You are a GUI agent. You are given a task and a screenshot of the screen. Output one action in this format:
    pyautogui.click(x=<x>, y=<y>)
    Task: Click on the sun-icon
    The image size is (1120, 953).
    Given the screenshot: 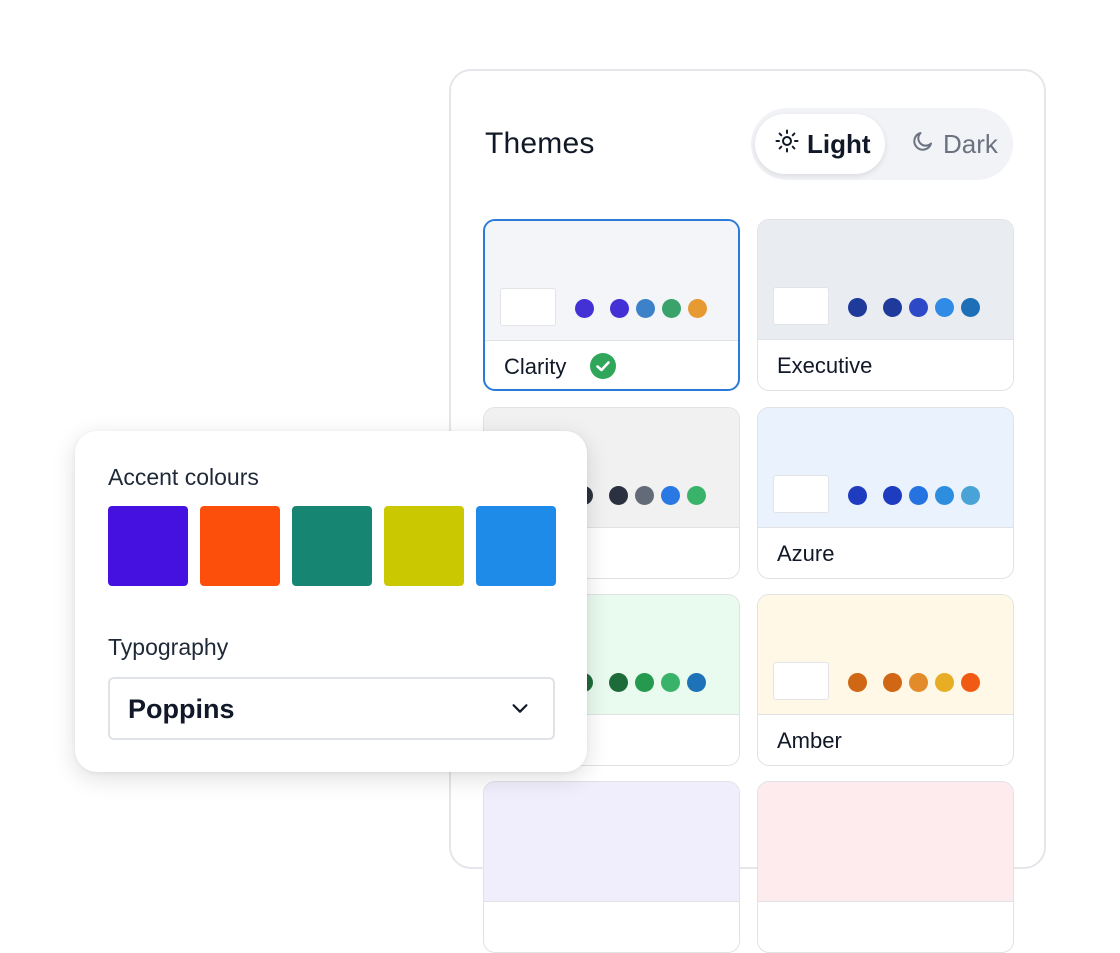 What is the action you would take?
    pyautogui.click(x=787, y=144)
    